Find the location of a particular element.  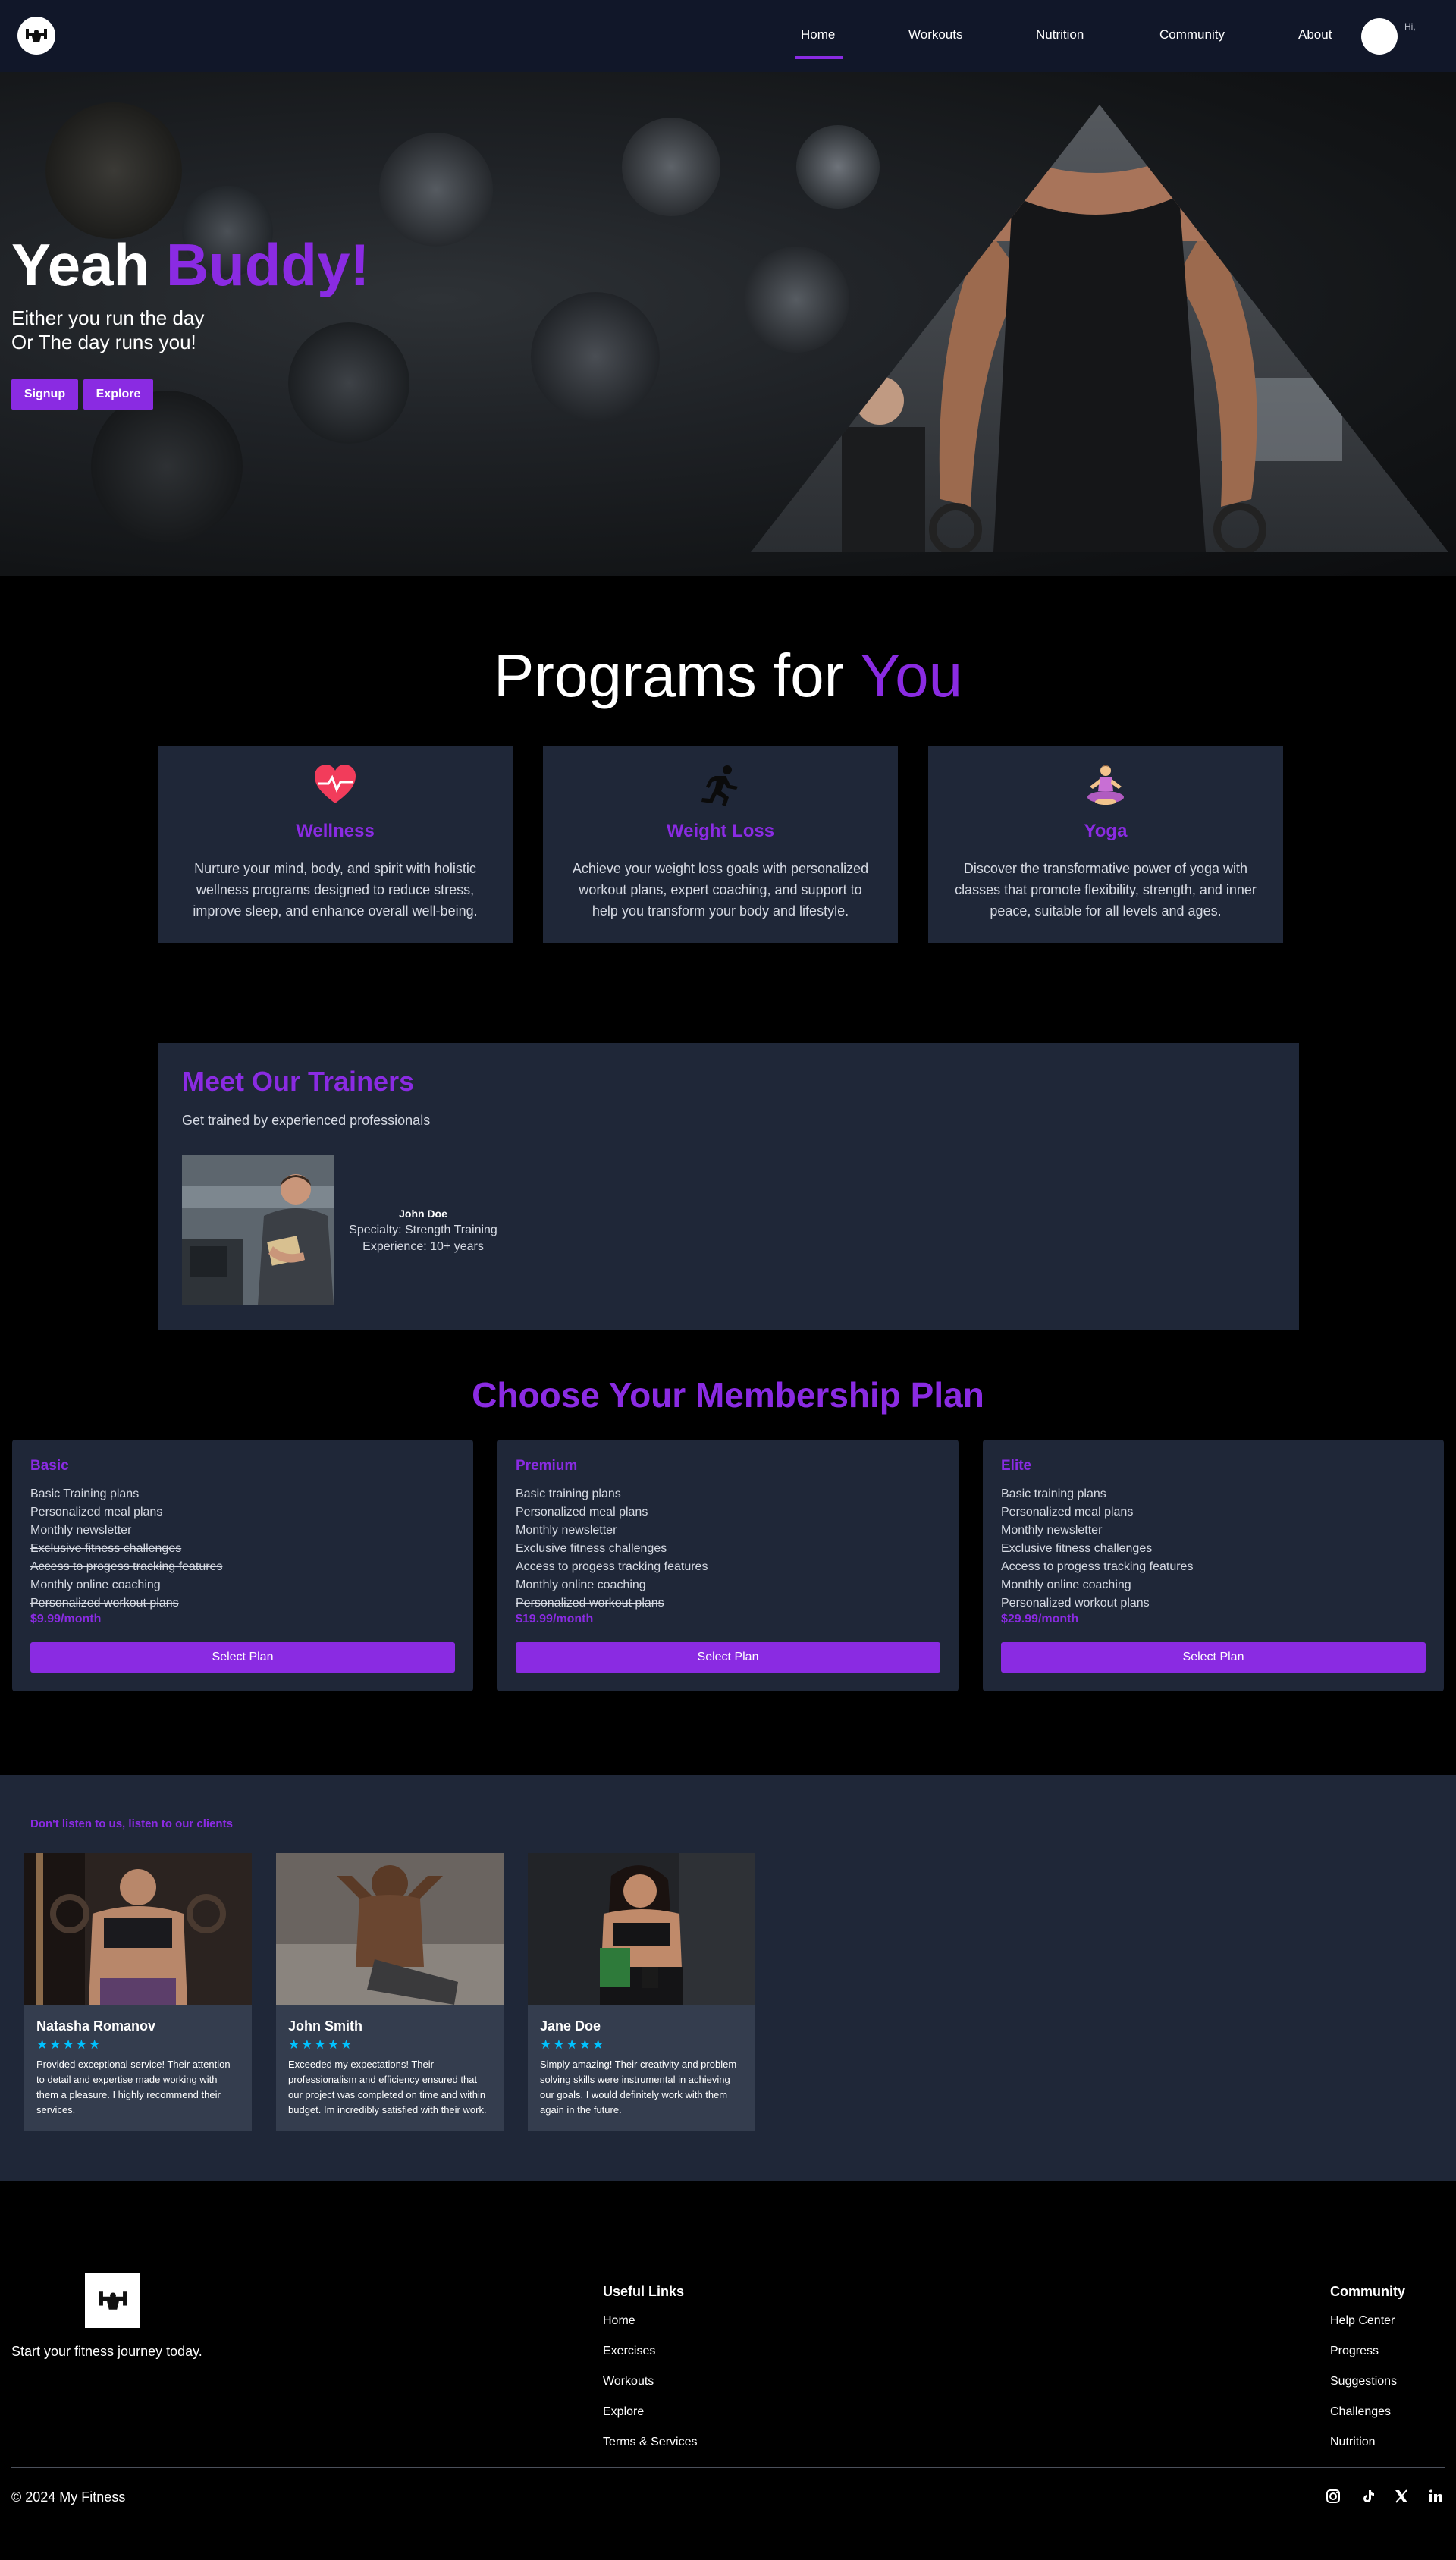

plan-feature: Monthly online coaching is located at coordinates (1066, 1584).